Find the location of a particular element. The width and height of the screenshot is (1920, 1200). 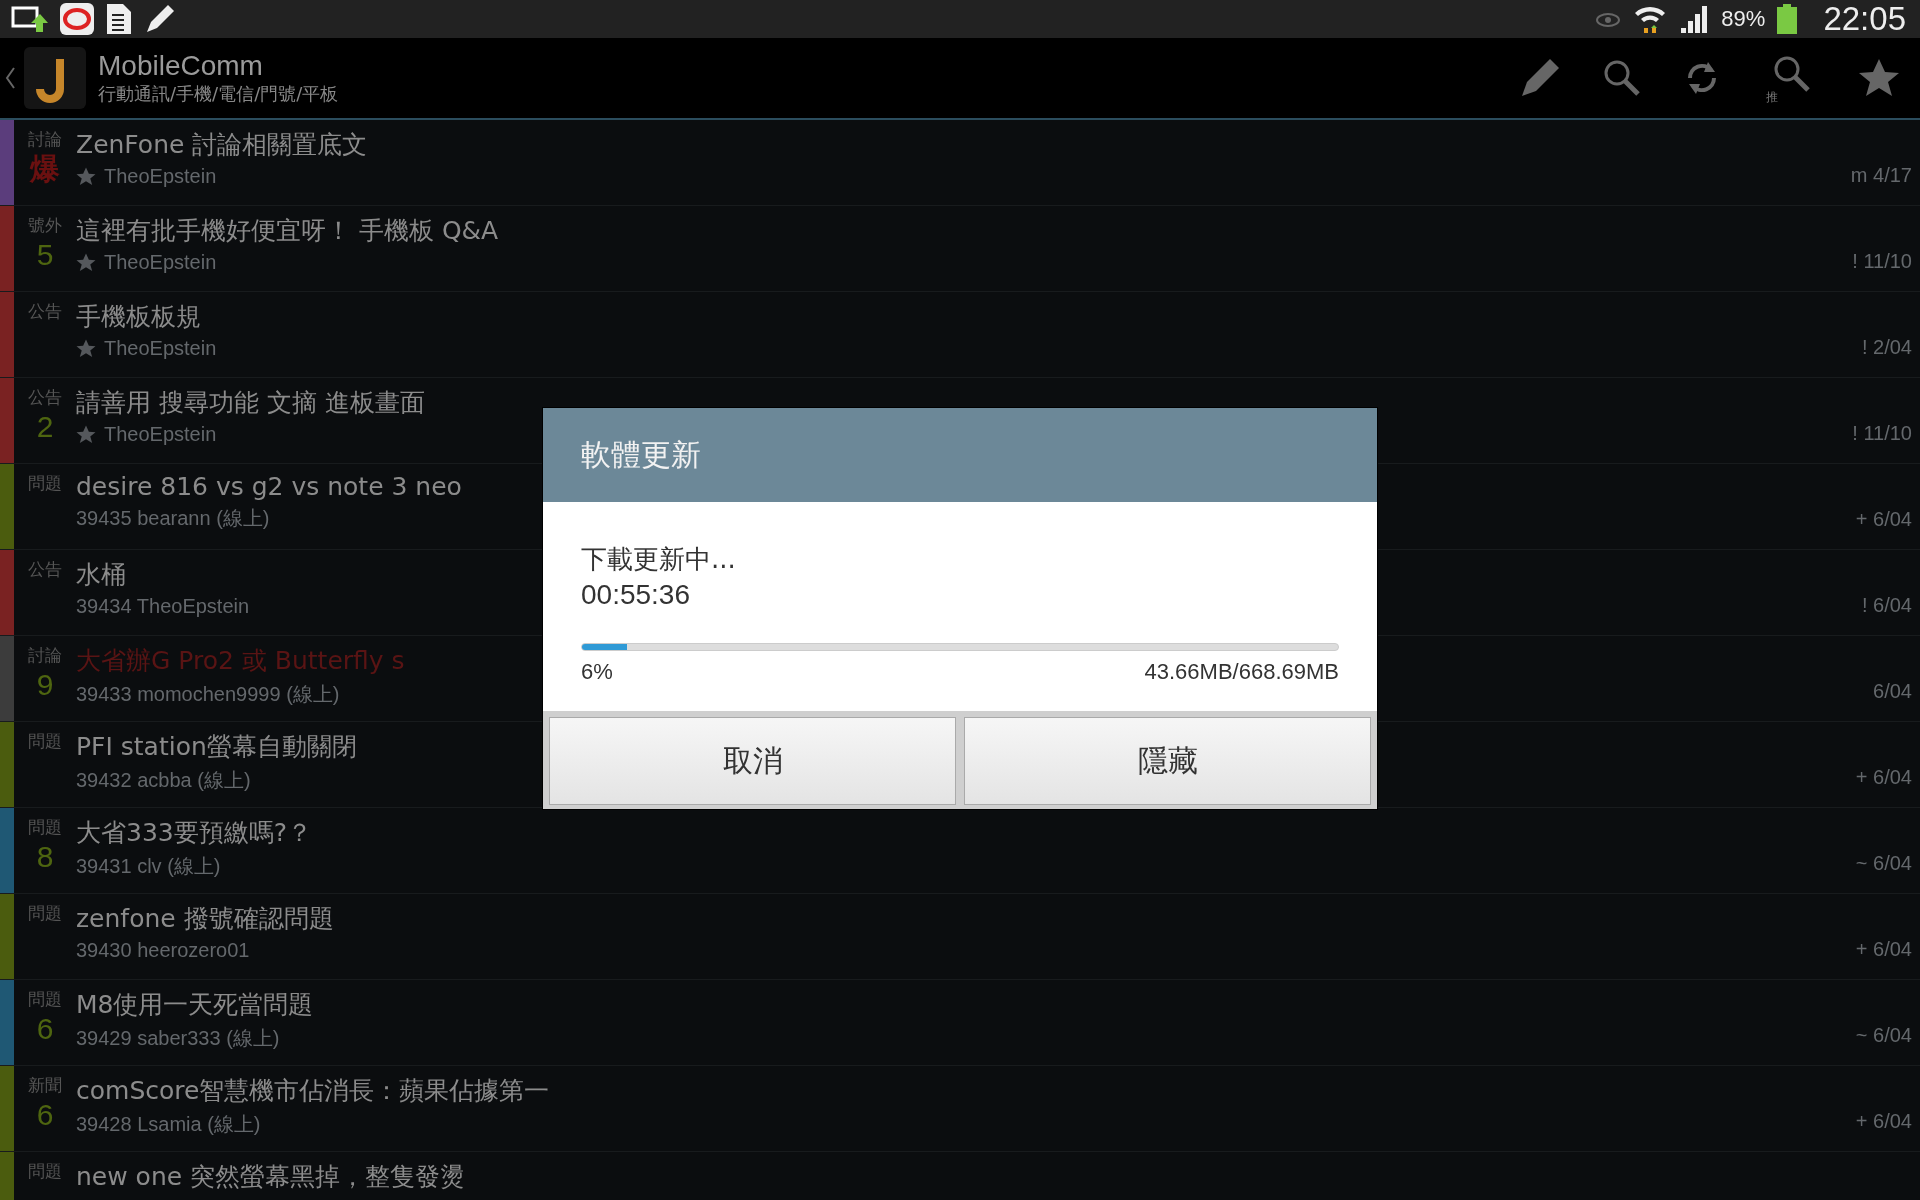

topic-title: new one 突然螢幕黑掉，整隻發燙 is located at coordinates (271, 1176).